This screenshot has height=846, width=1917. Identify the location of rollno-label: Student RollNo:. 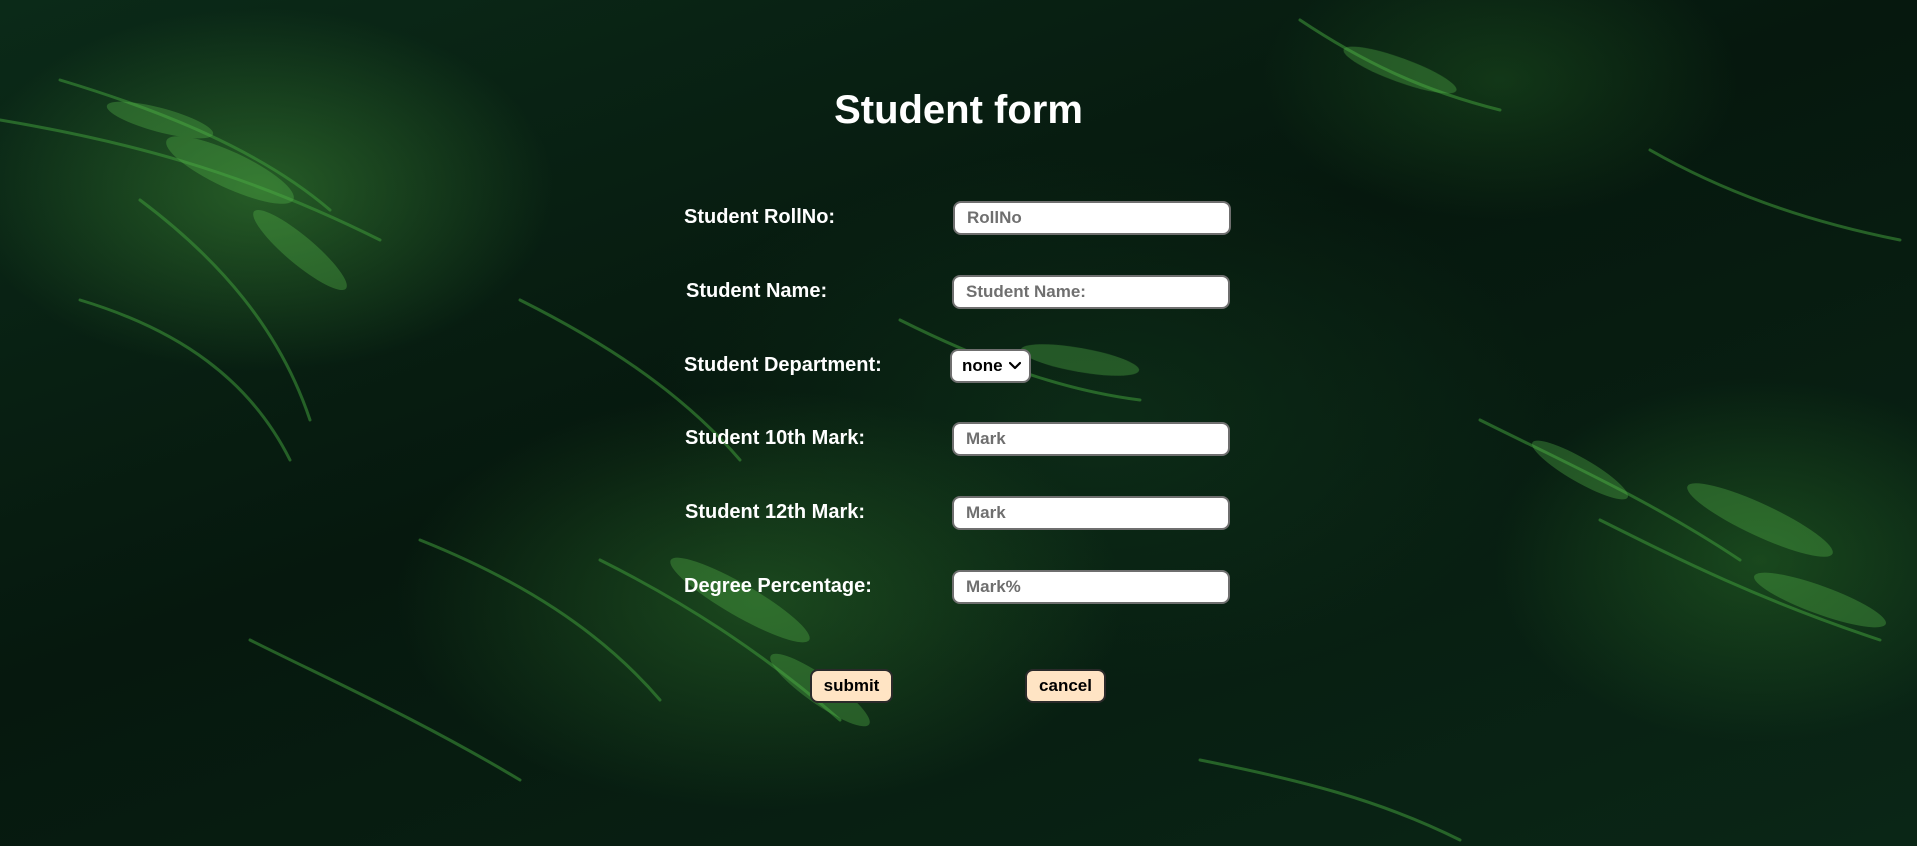
(760, 217).